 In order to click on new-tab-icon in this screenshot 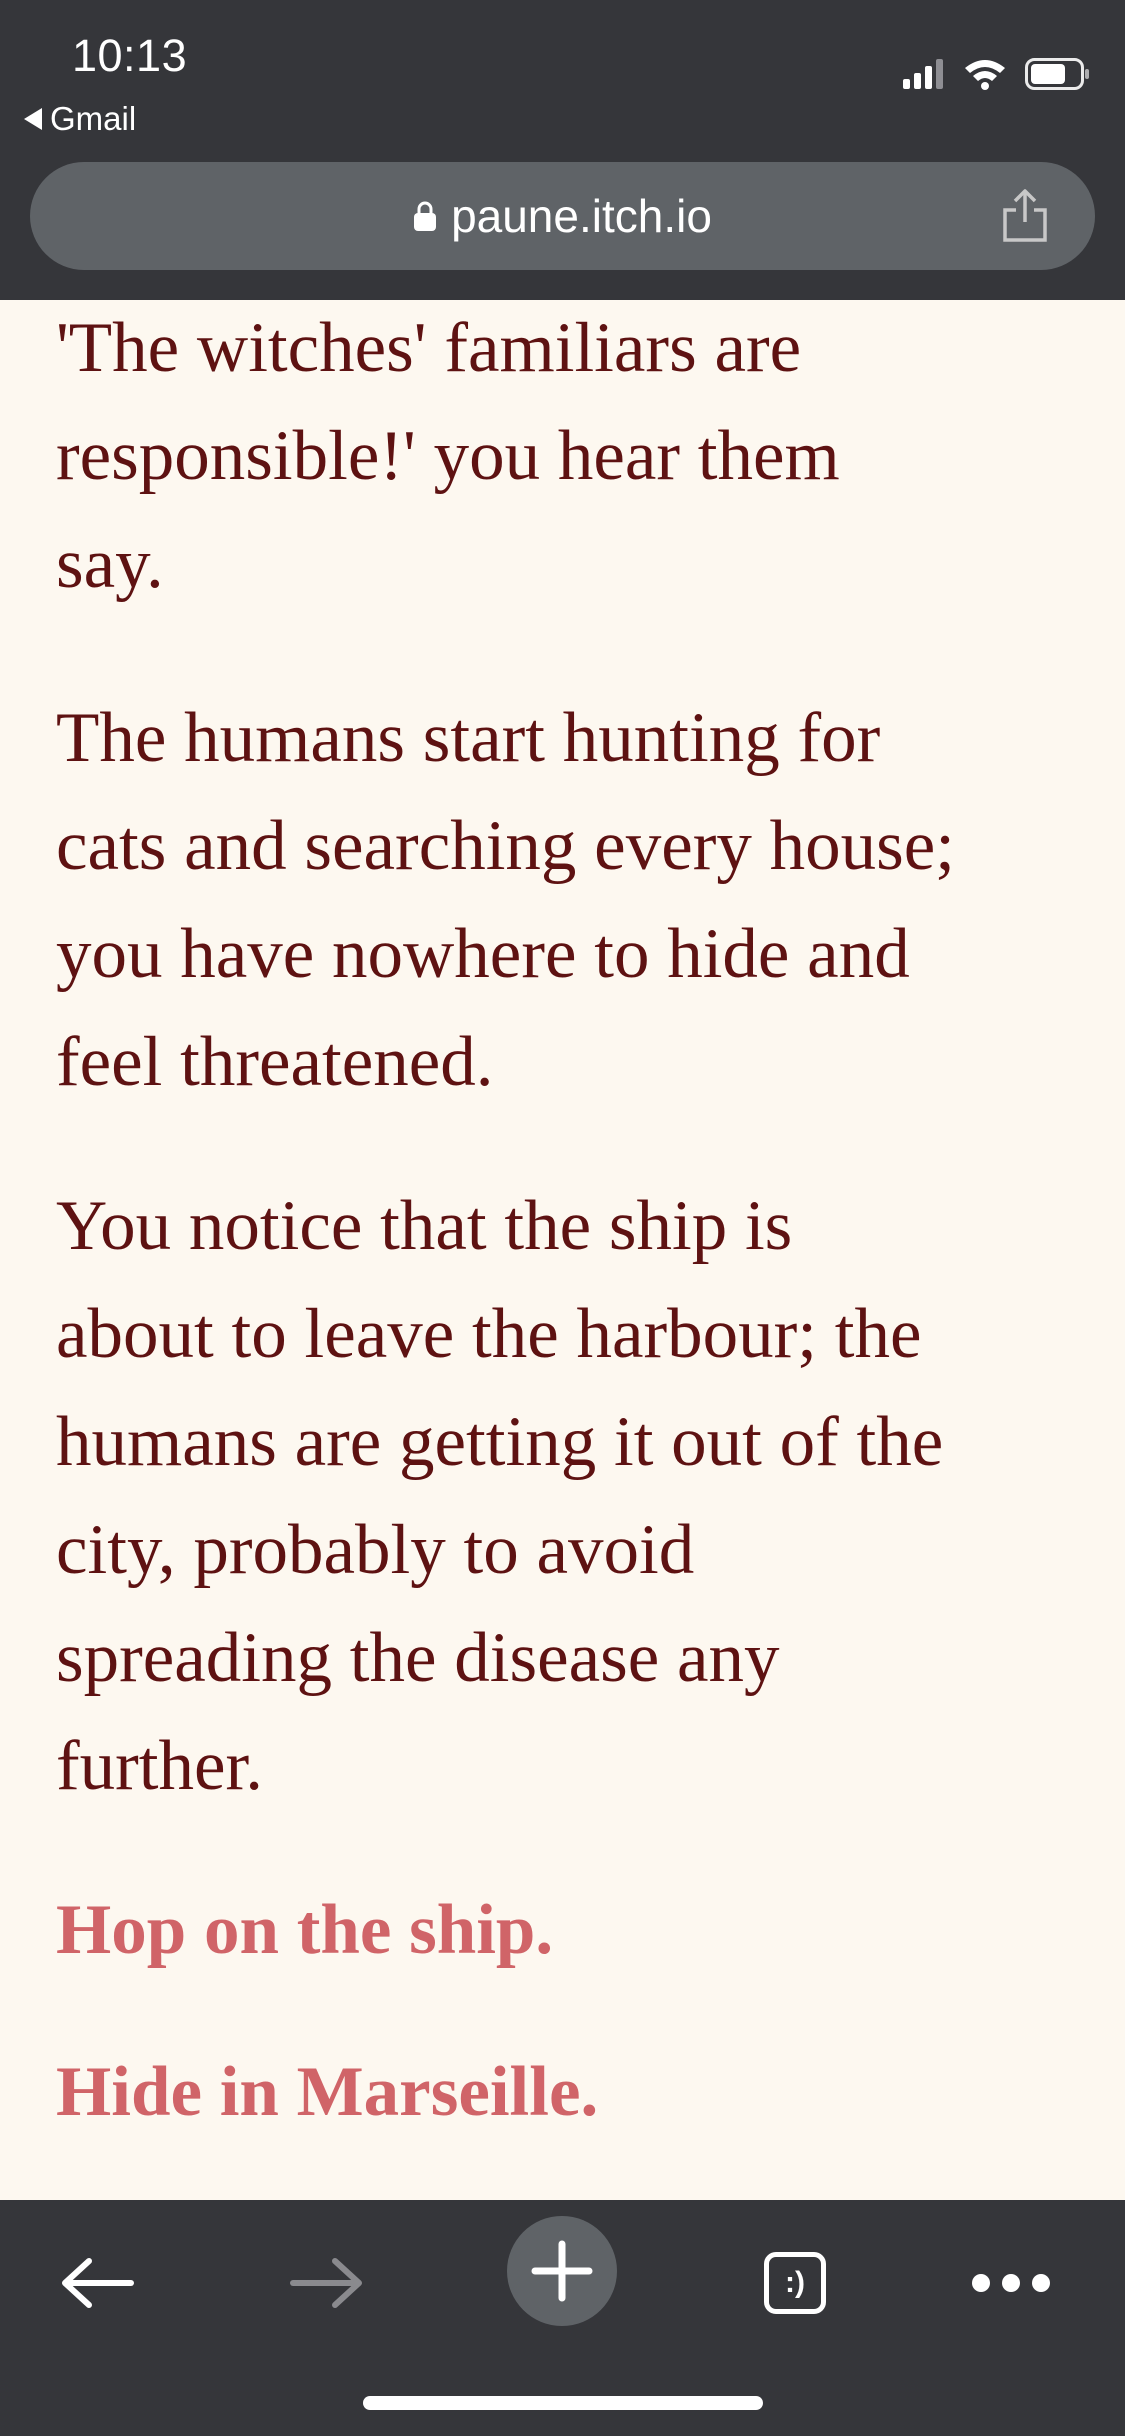, I will do `click(562, 2271)`.